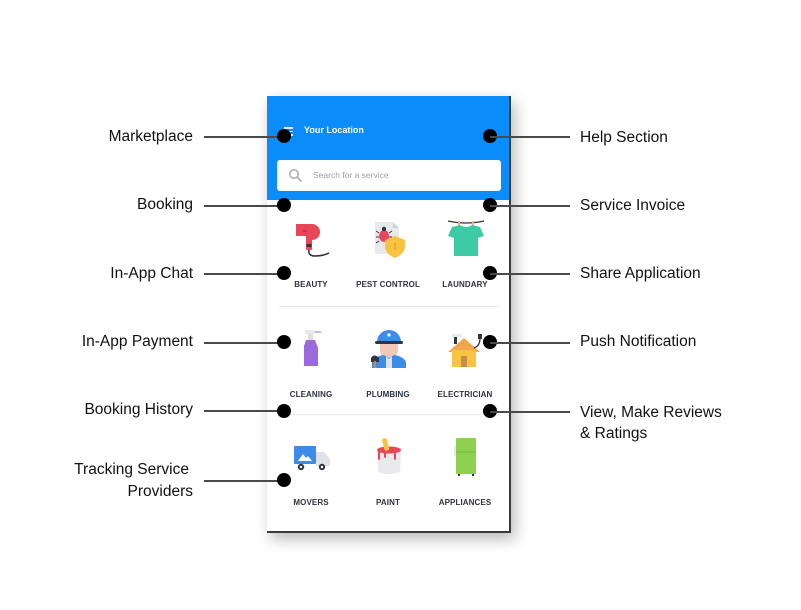 This screenshot has width=801, height=610. Describe the element at coordinates (651, 412) in the screenshot. I see `callout-reviews-line1: View, Make Reviews` at that location.